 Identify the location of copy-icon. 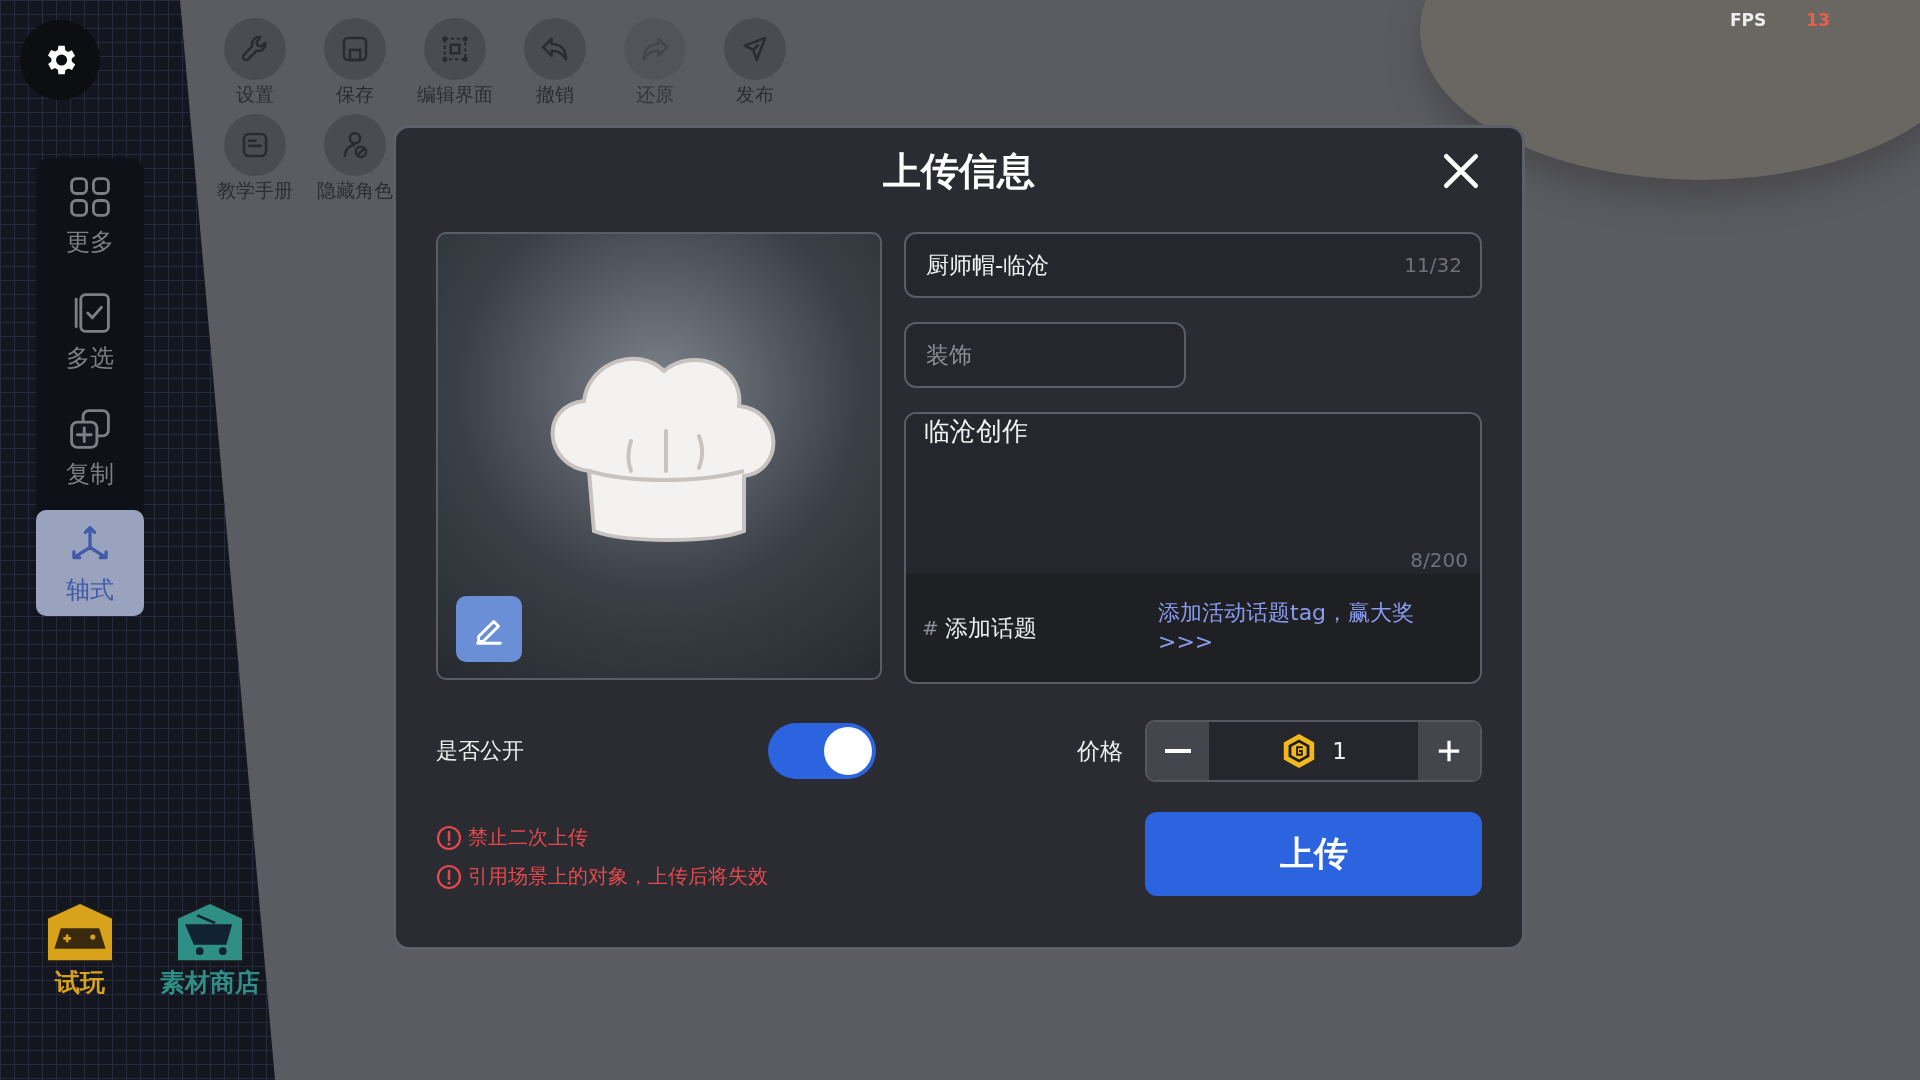
(90, 429).